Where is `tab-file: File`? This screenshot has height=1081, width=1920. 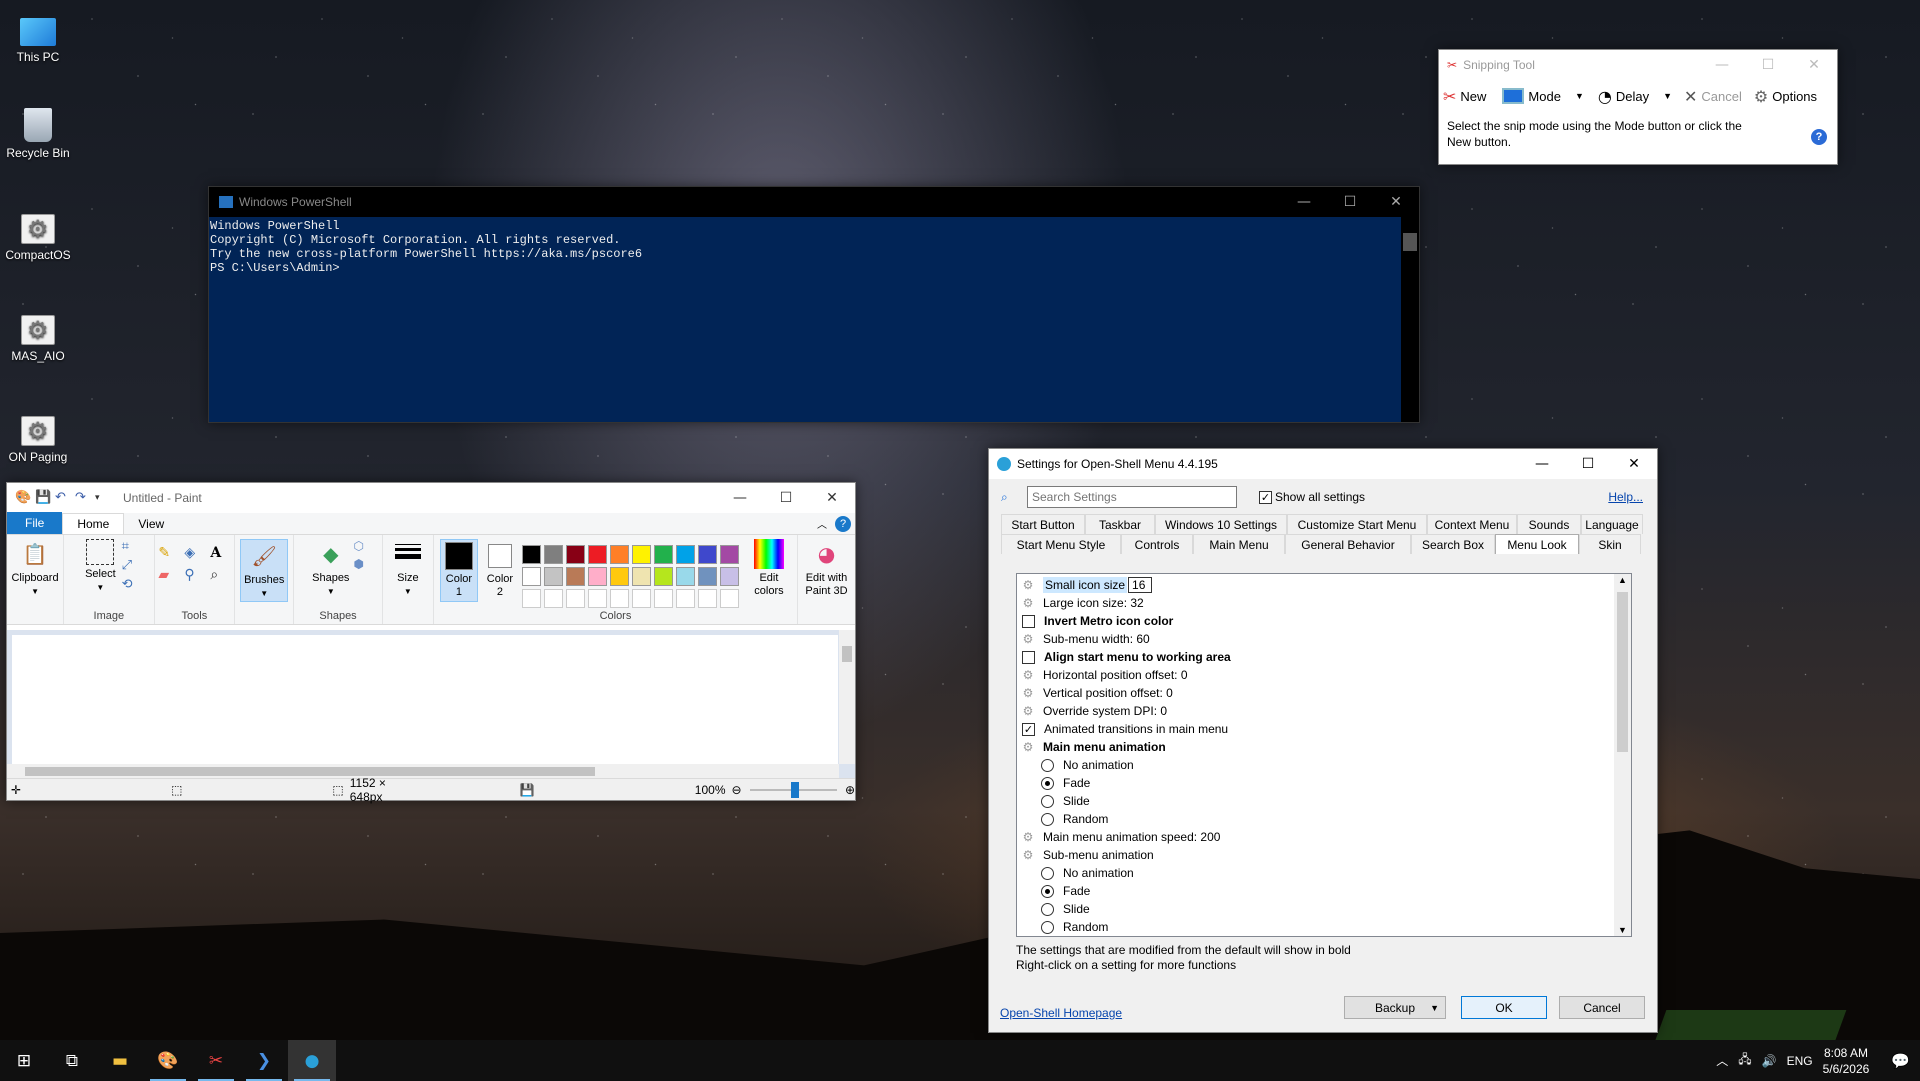
tab-file: File is located at coordinates (35, 523).